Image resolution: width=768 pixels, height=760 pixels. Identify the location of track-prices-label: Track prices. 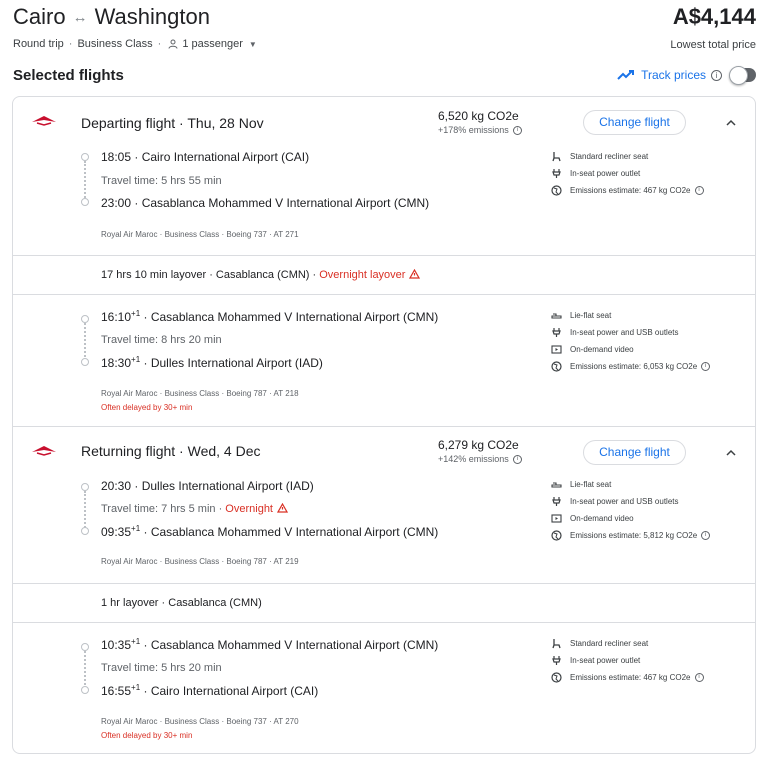
(673, 75).